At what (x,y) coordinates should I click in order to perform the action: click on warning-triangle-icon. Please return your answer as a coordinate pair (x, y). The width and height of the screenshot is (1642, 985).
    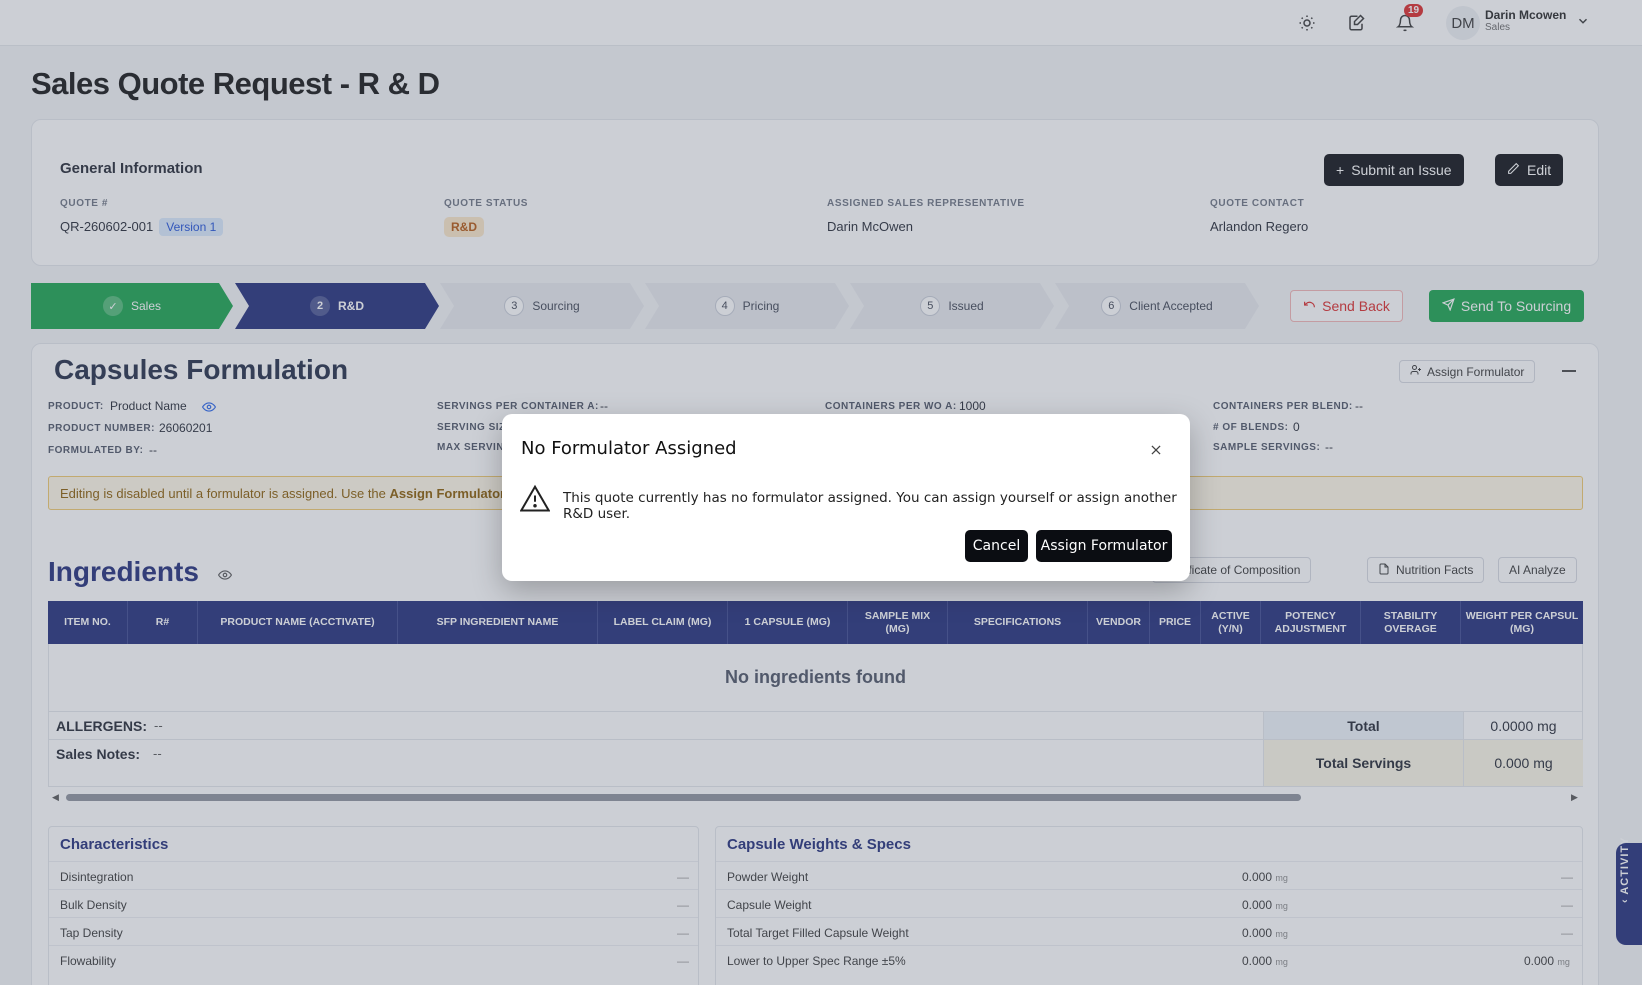
    Looking at the image, I should click on (535, 499).